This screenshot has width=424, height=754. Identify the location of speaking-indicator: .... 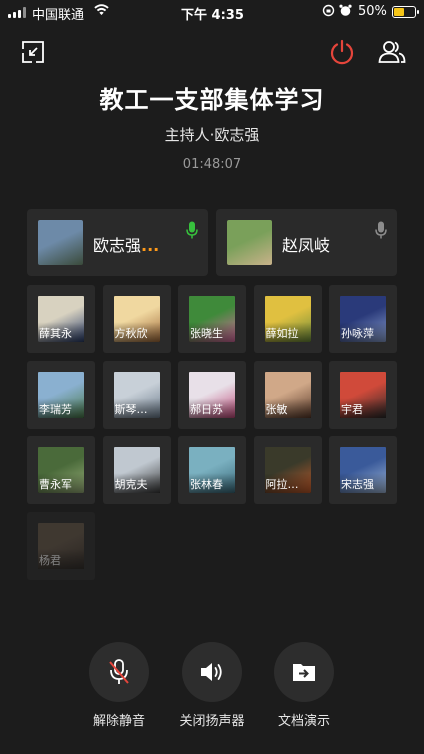
(150, 245).